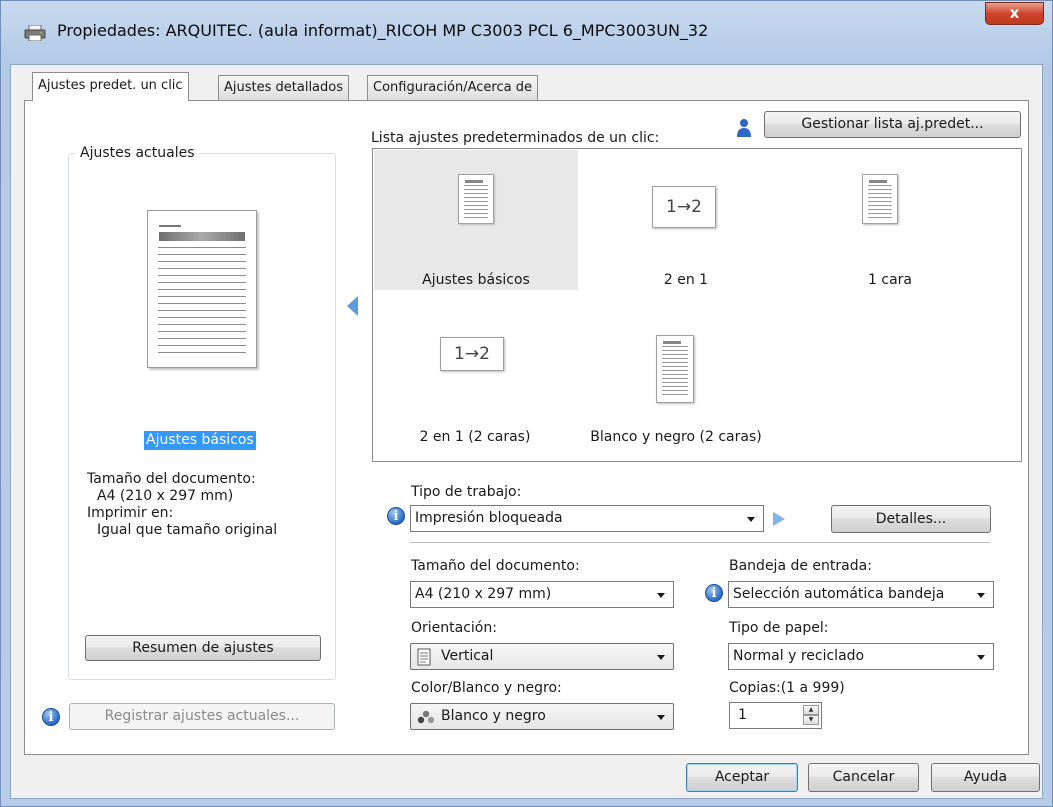 The image size is (1053, 807). What do you see at coordinates (200, 440) in the screenshot?
I see `current-preset-name: Ajustes básicos` at bounding box center [200, 440].